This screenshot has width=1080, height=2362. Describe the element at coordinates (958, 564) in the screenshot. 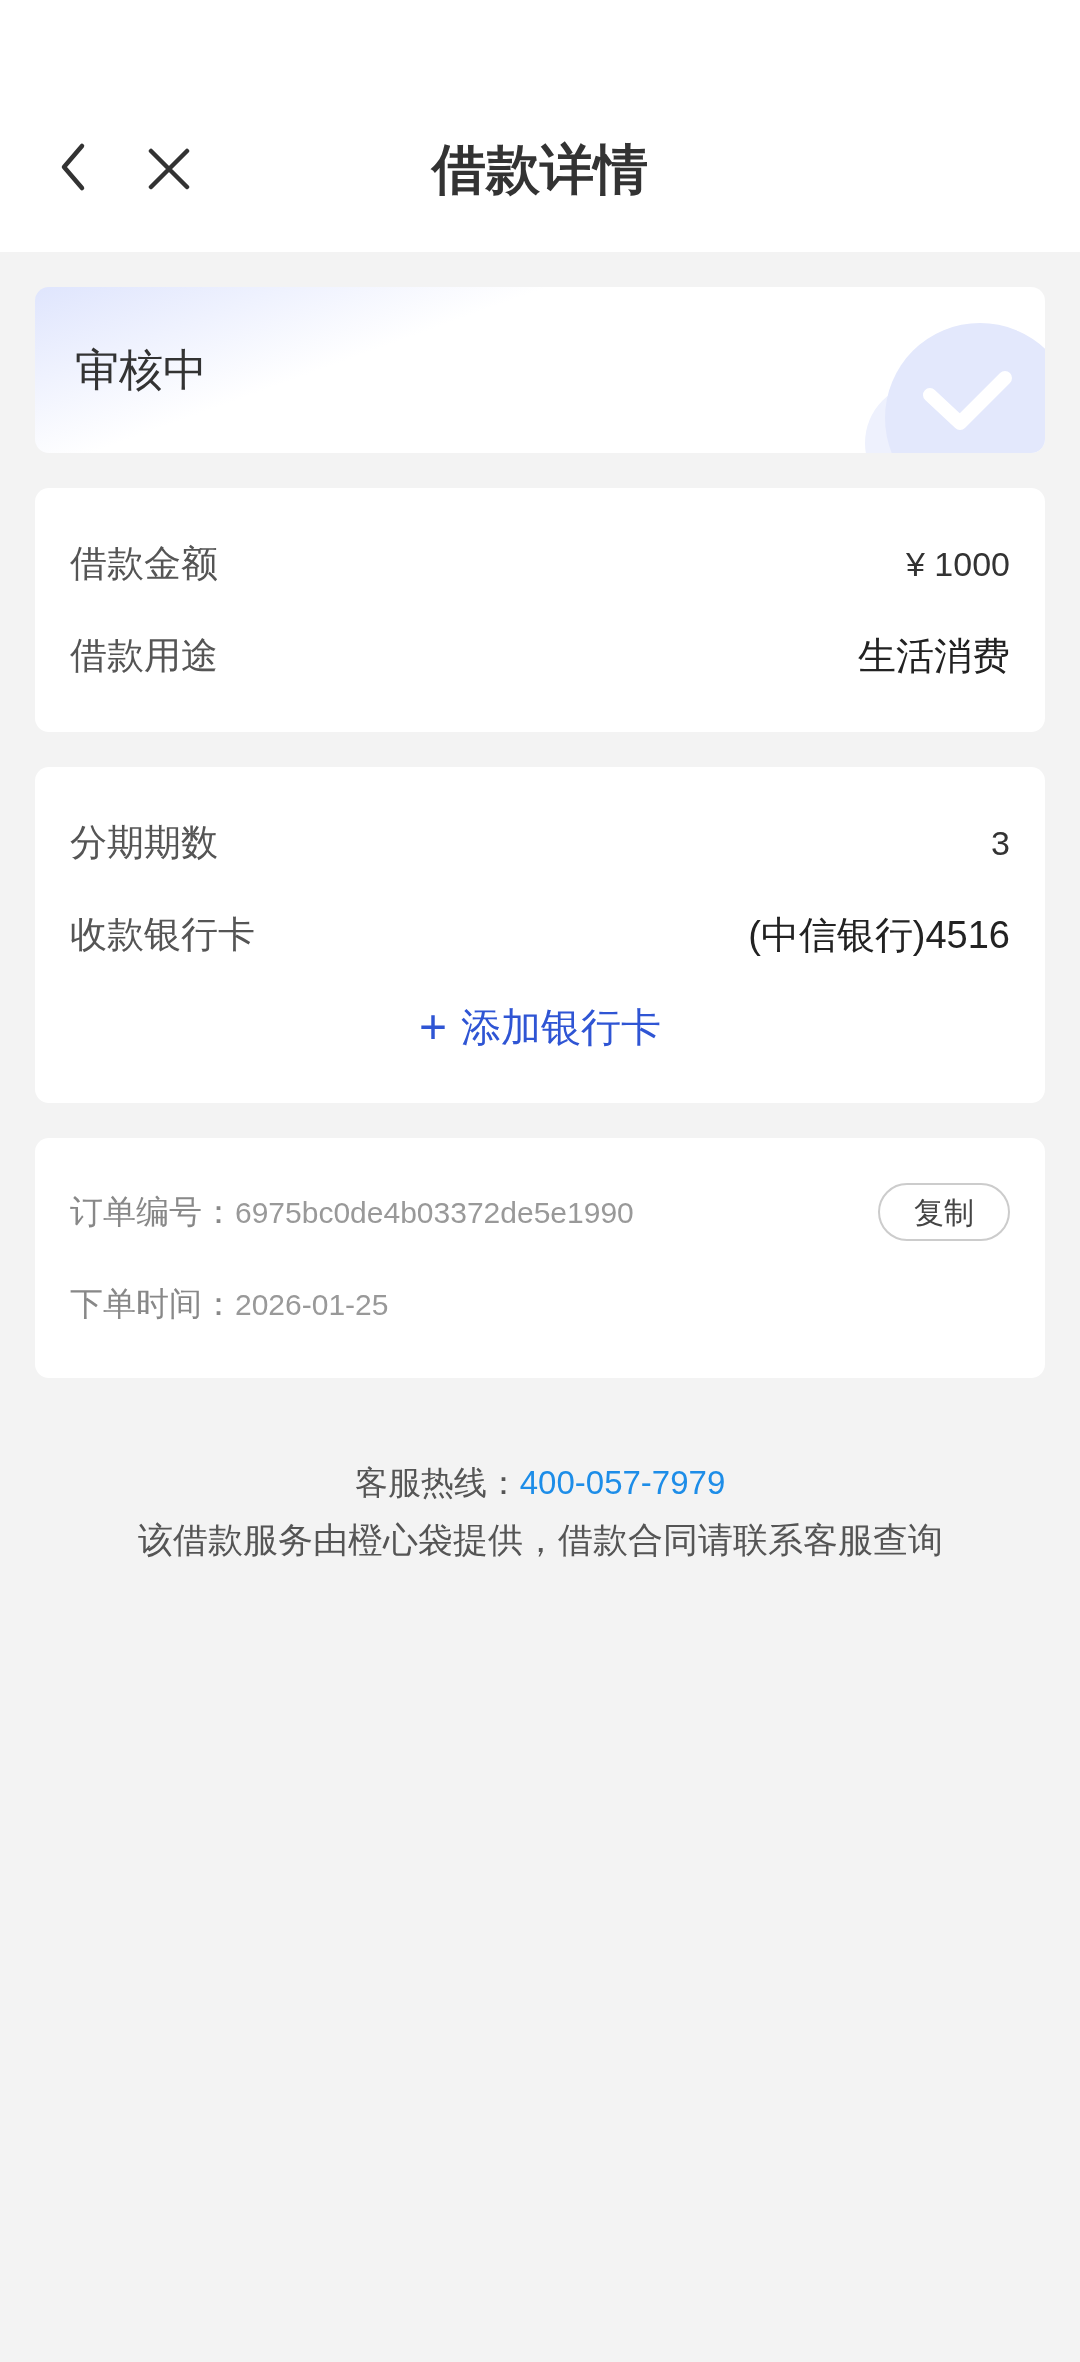

I see `field-value: ¥ 1000` at that location.